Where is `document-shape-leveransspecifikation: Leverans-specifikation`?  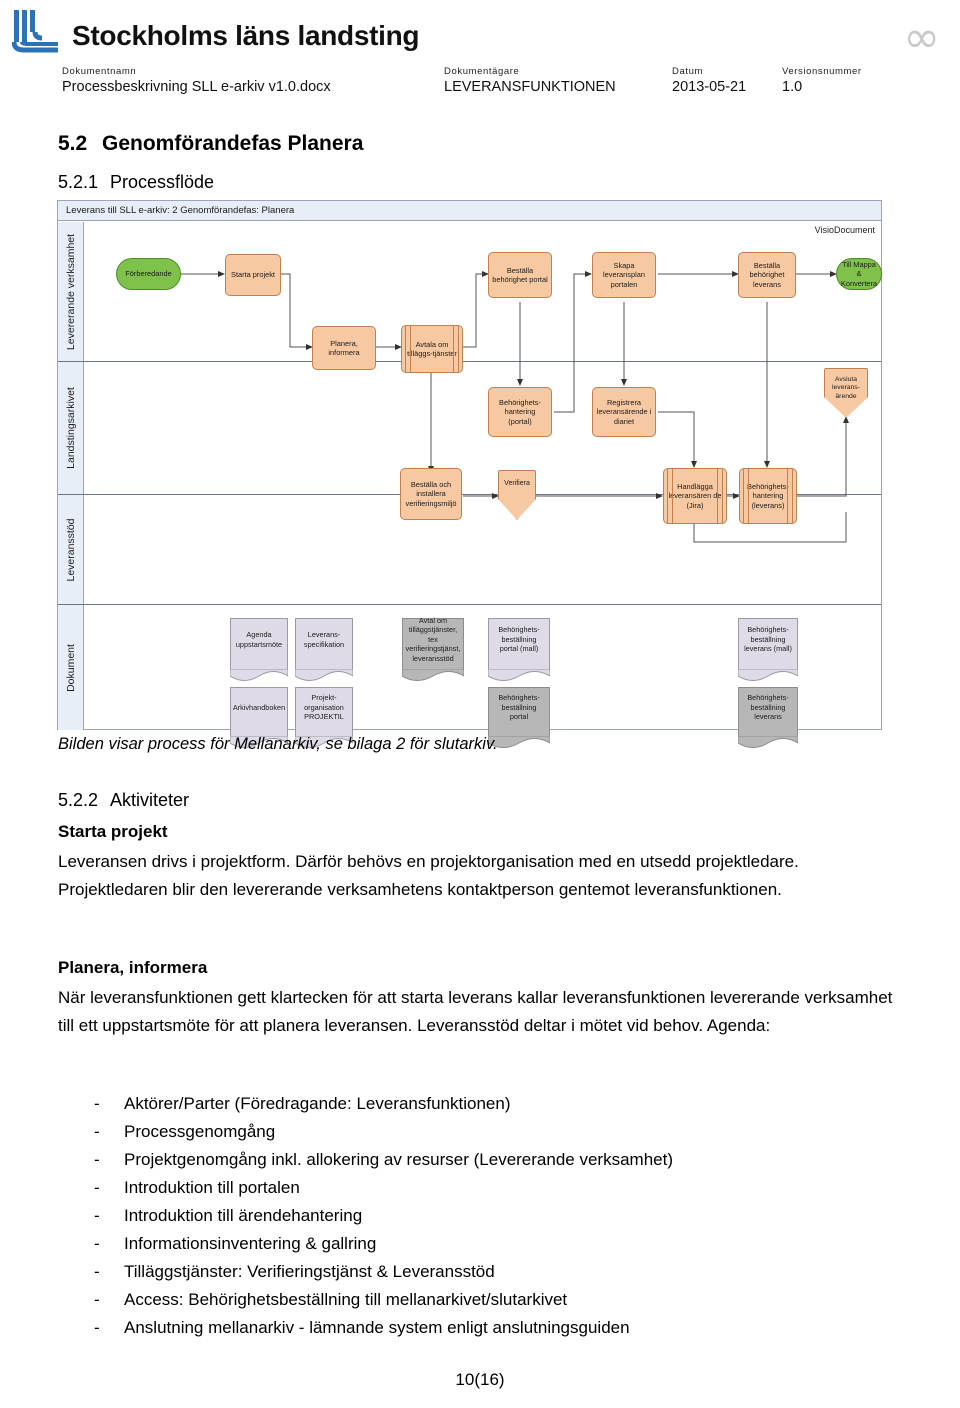 document-shape-leveransspecifikation: Leverans-specifikation is located at coordinates (324, 649).